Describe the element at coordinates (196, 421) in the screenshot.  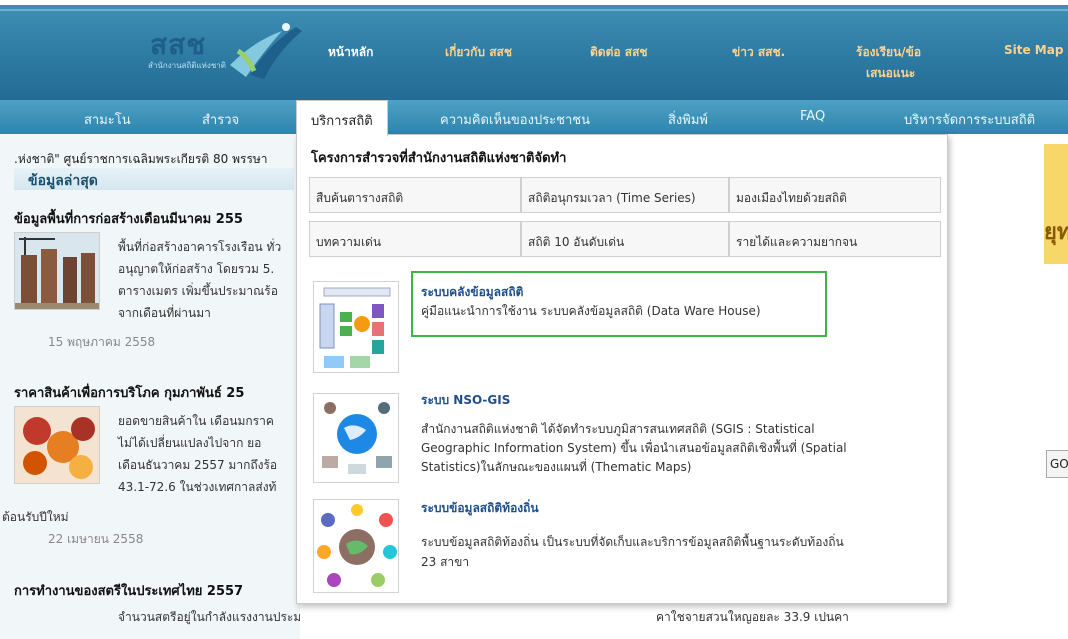
I see `news-snippet: ยอดขายสินค้าใน เดือนมกราค` at that location.